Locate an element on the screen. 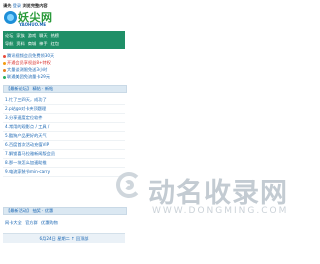  list-item: 4.常用的观影点 / 工具 / is located at coordinates (64, 127).